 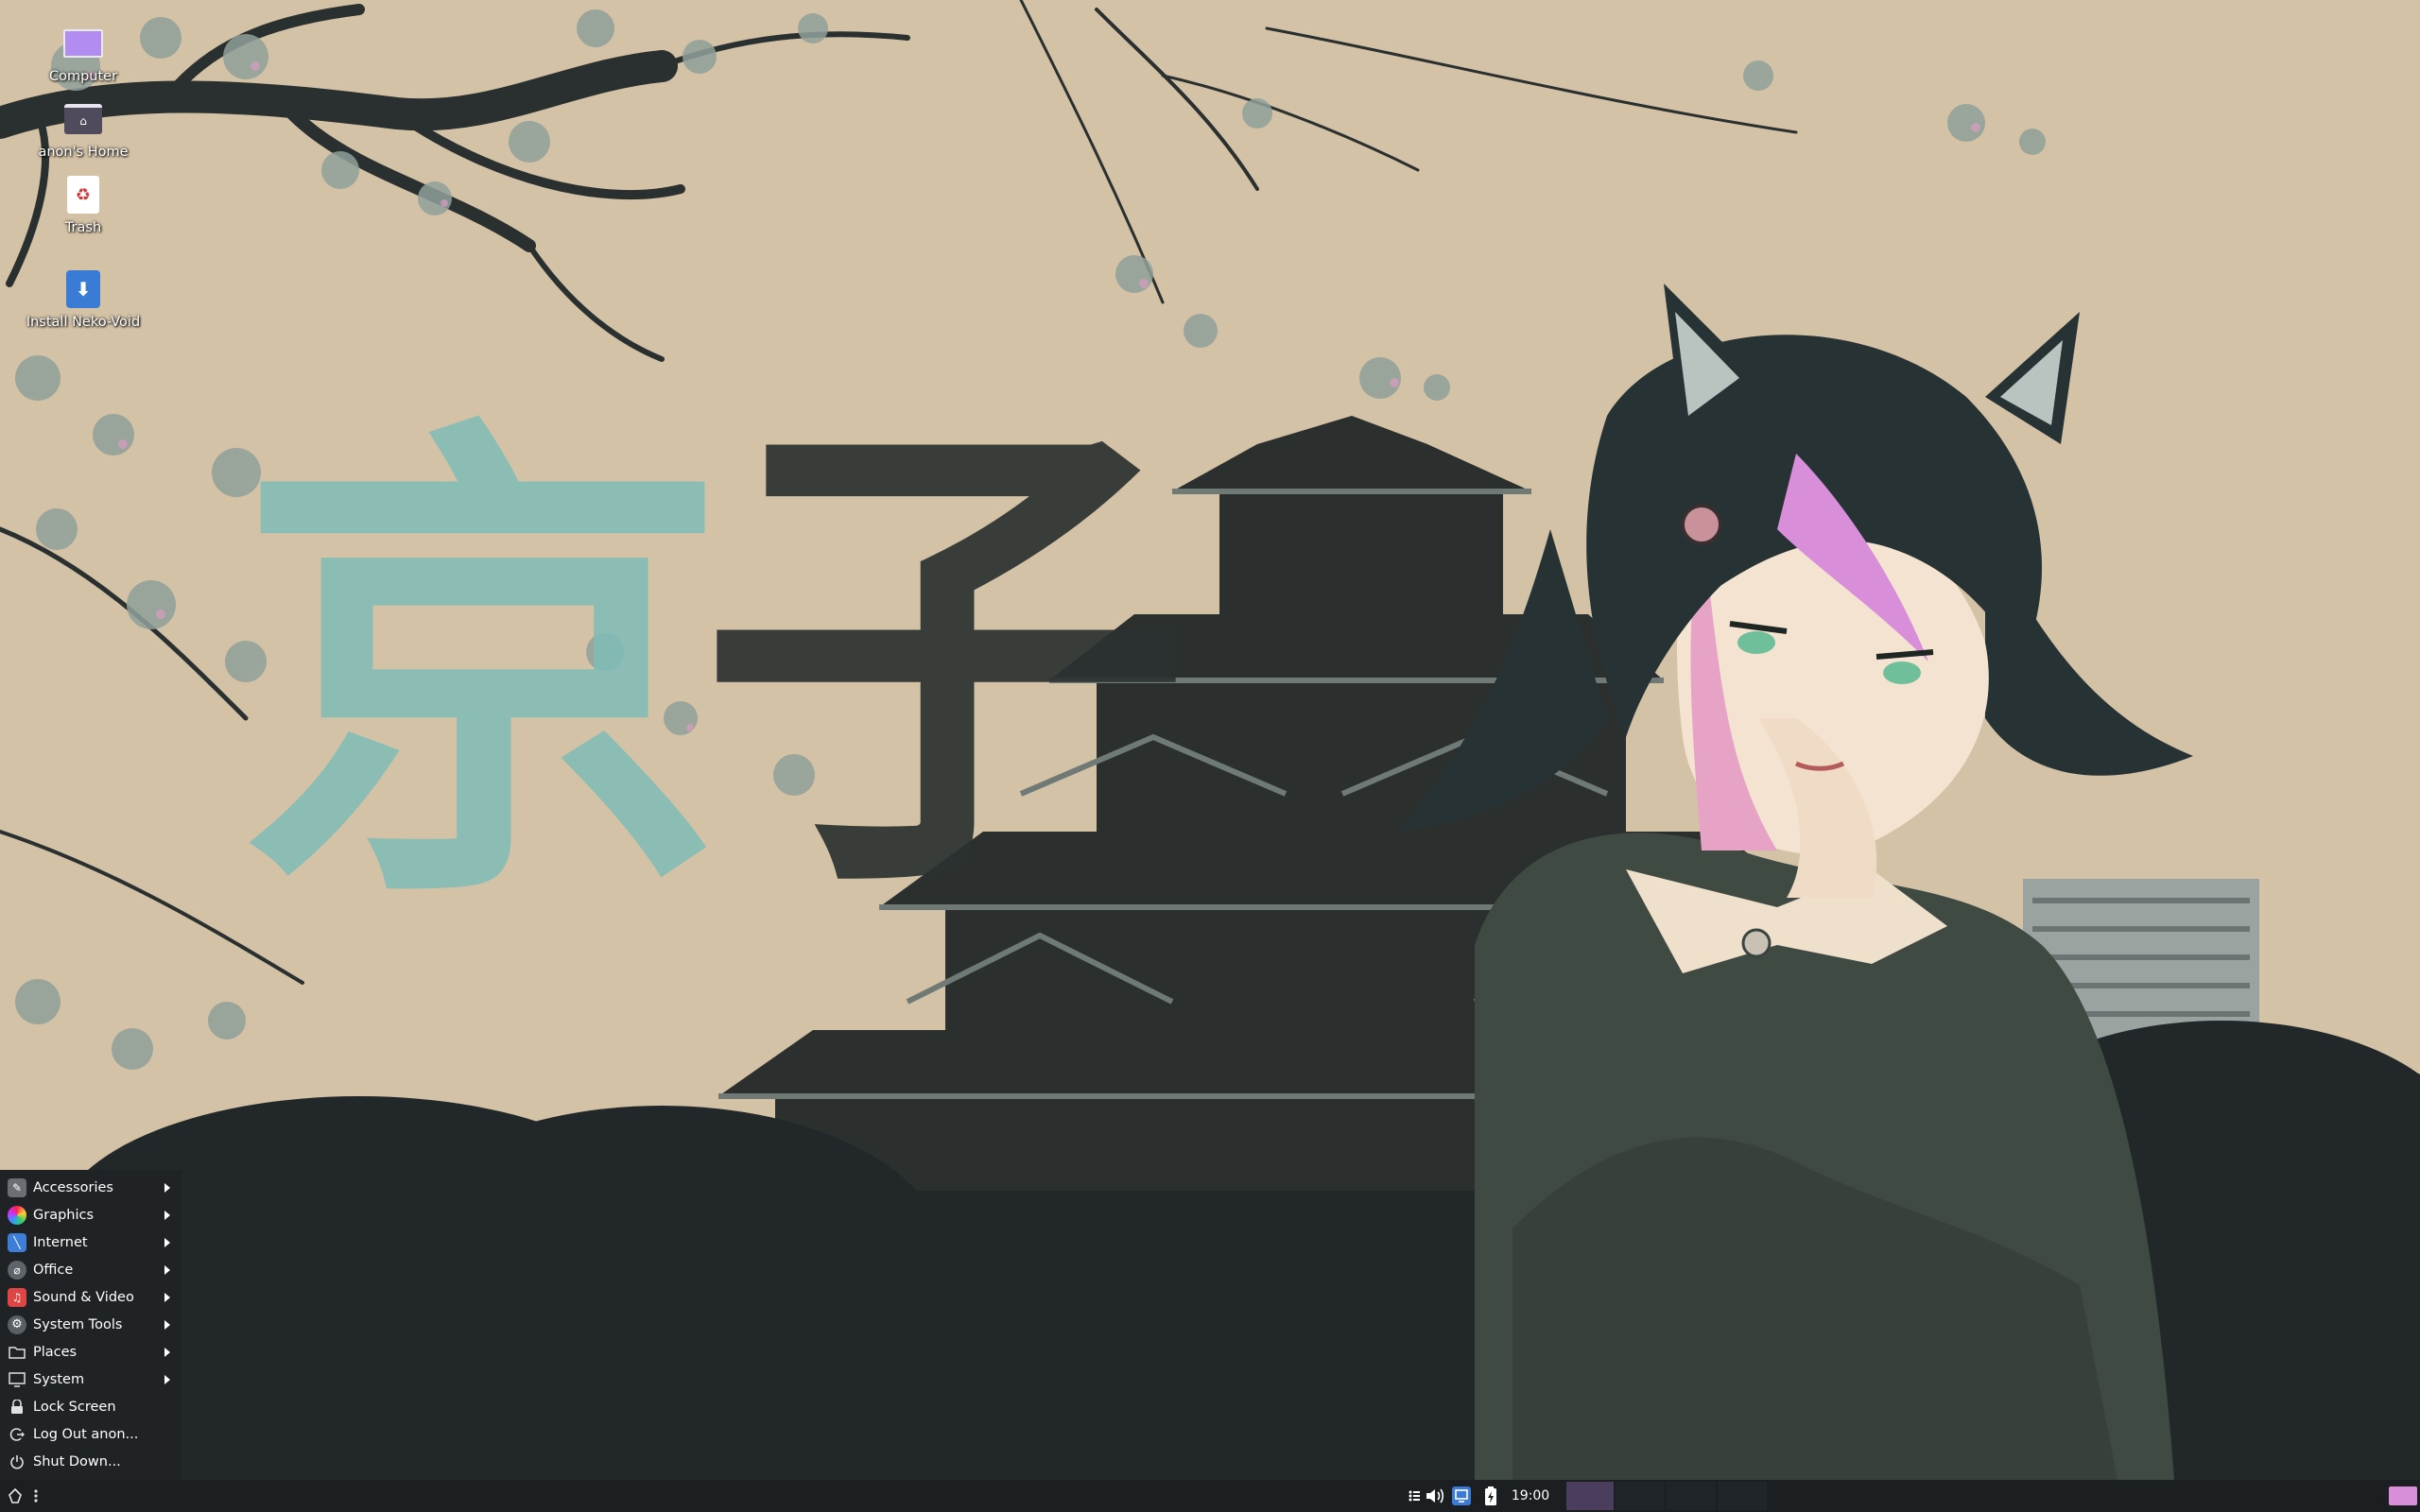 What do you see at coordinates (83, 76) in the screenshot?
I see `desktop-icon-label: Computer` at bounding box center [83, 76].